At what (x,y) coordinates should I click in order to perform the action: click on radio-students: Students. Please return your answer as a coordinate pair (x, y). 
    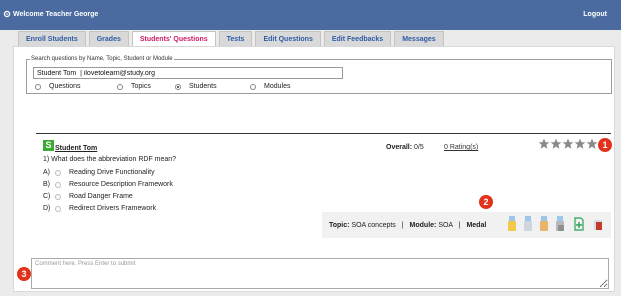
    Looking at the image, I should click on (196, 86).